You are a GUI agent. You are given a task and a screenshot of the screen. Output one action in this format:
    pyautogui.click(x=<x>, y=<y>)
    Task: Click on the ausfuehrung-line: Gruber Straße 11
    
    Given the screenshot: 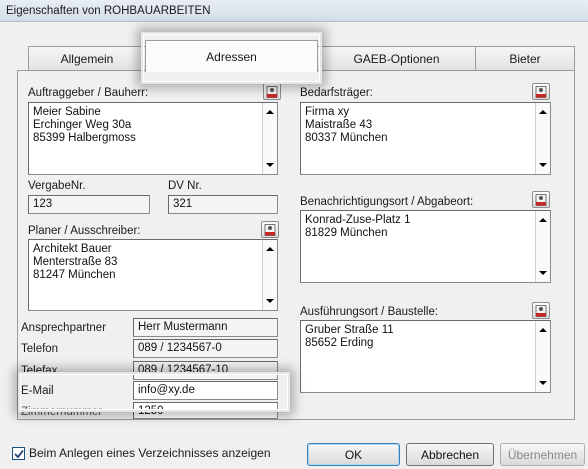 What is the action you would take?
    pyautogui.click(x=349, y=330)
    